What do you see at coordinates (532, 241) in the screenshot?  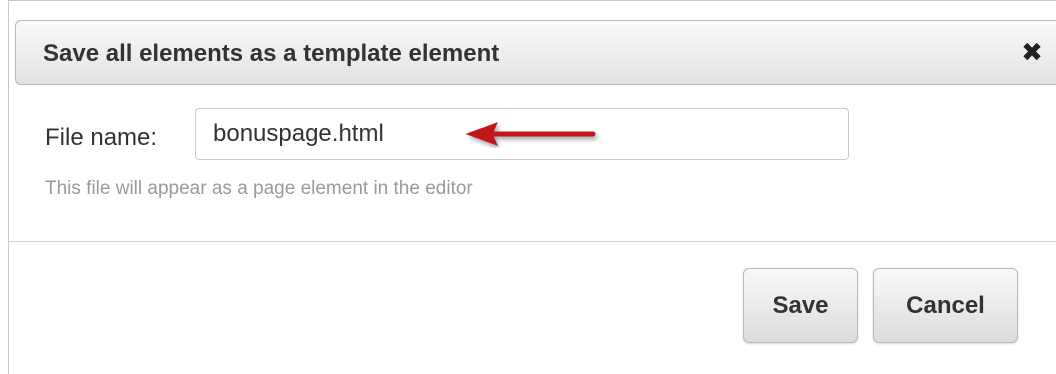 I see `footer-divider` at bounding box center [532, 241].